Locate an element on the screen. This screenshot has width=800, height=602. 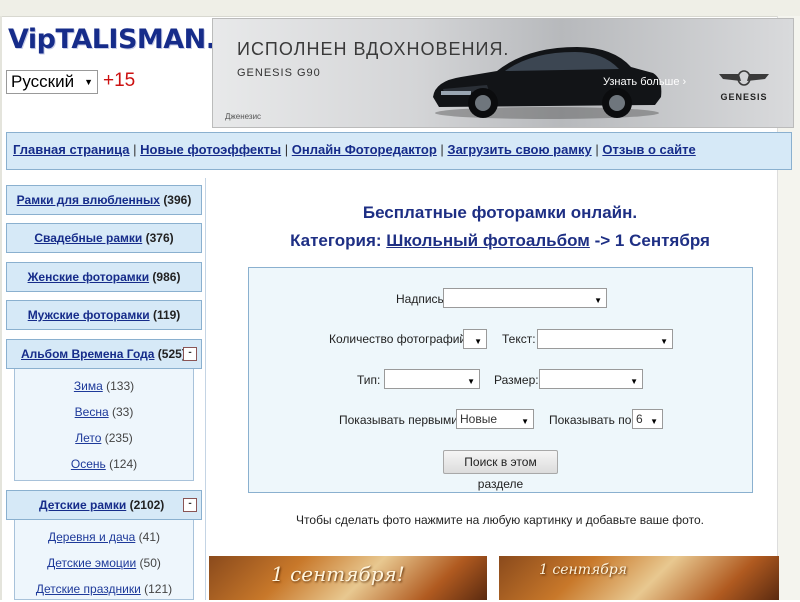
language-value: Русский is located at coordinates (43, 81).